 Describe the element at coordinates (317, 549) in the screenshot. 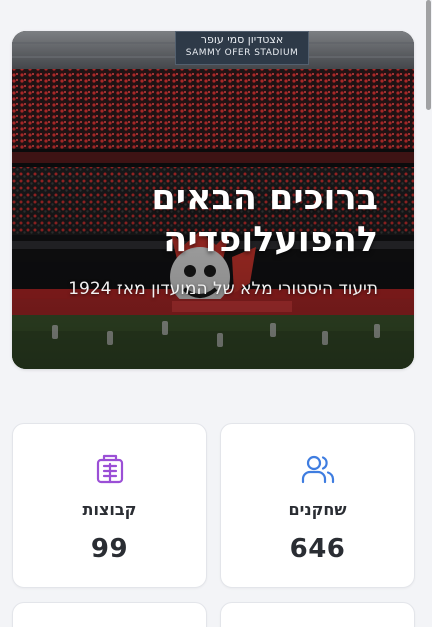

I see `stat-value-players: 646` at that location.